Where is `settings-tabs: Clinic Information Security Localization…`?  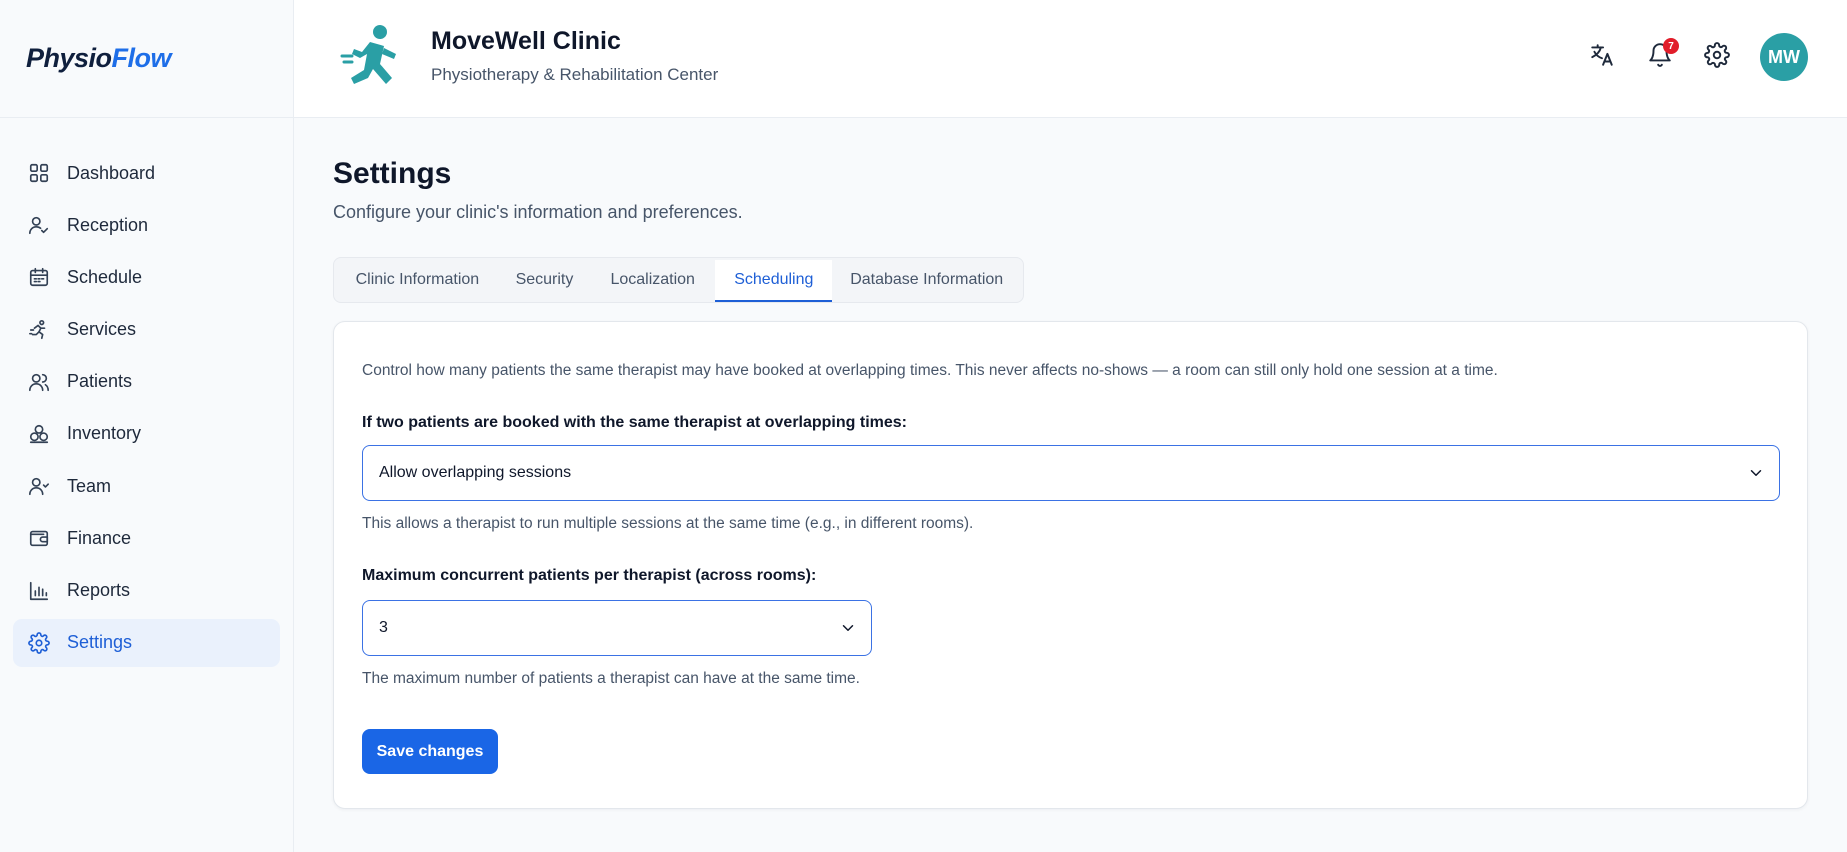 settings-tabs: Clinic Information Security Localization… is located at coordinates (678, 280).